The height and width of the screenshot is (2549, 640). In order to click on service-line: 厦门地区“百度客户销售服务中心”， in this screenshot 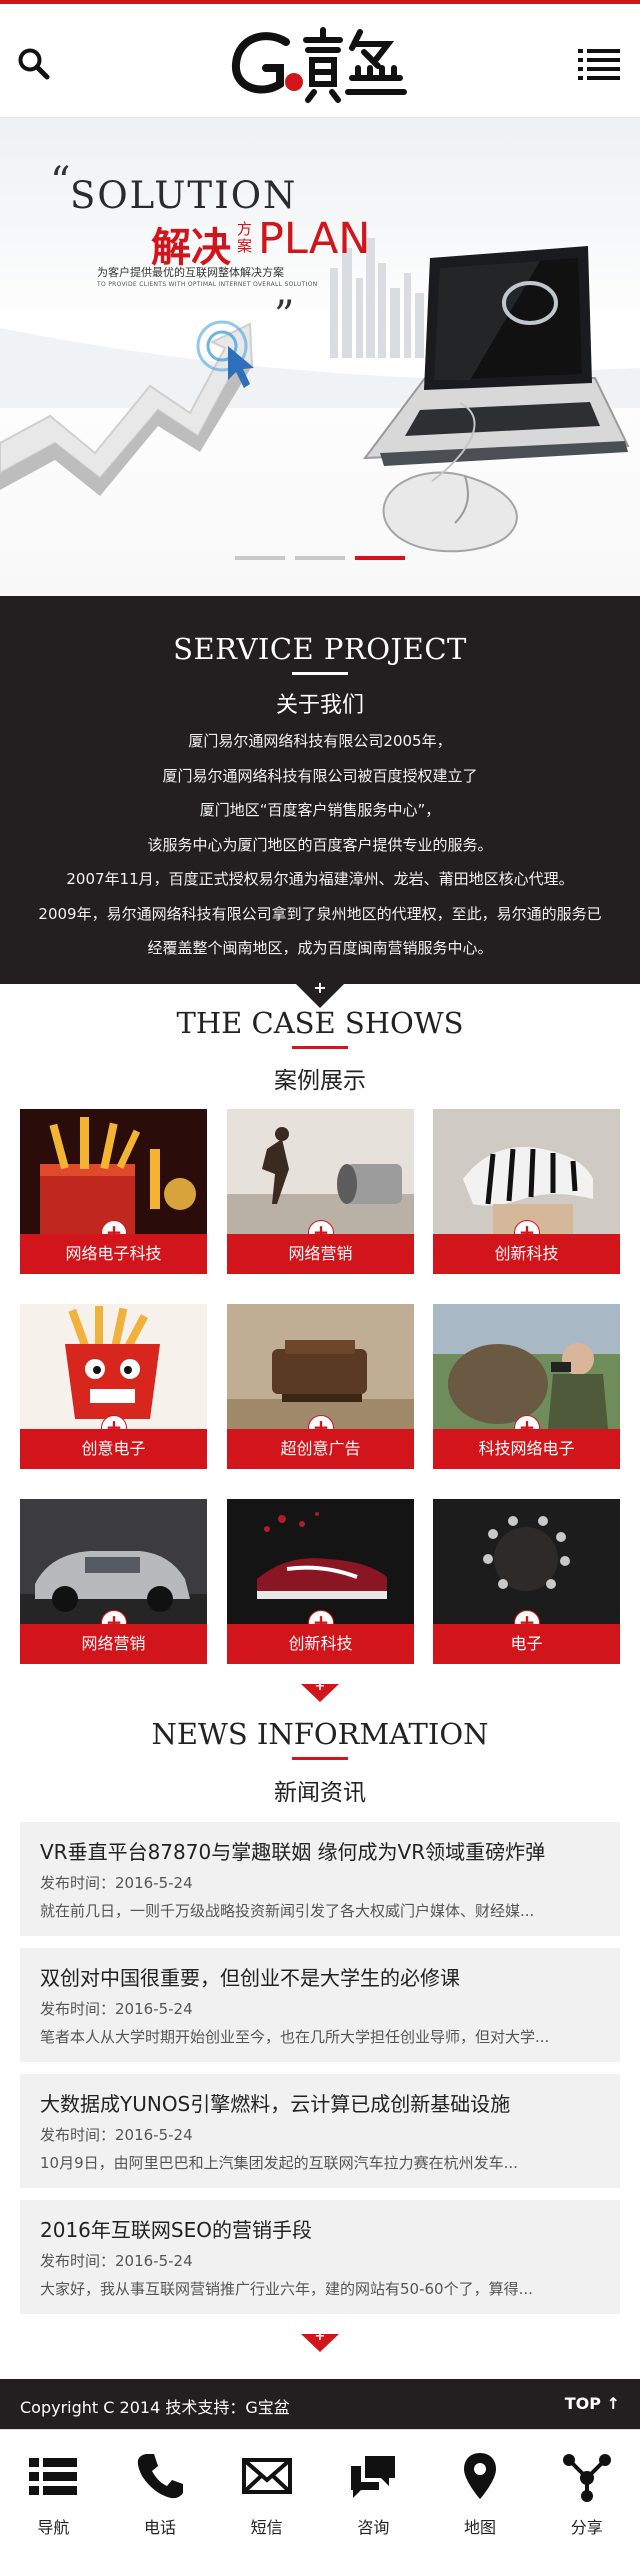, I will do `click(320, 810)`.